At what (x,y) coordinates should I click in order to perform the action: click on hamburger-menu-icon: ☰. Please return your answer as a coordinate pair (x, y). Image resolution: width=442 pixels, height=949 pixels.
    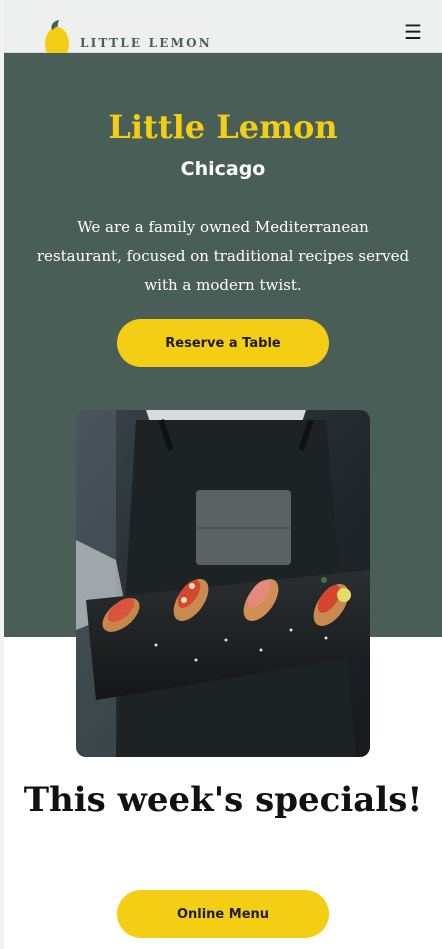
    Looking at the image, I should click on (413, 32).